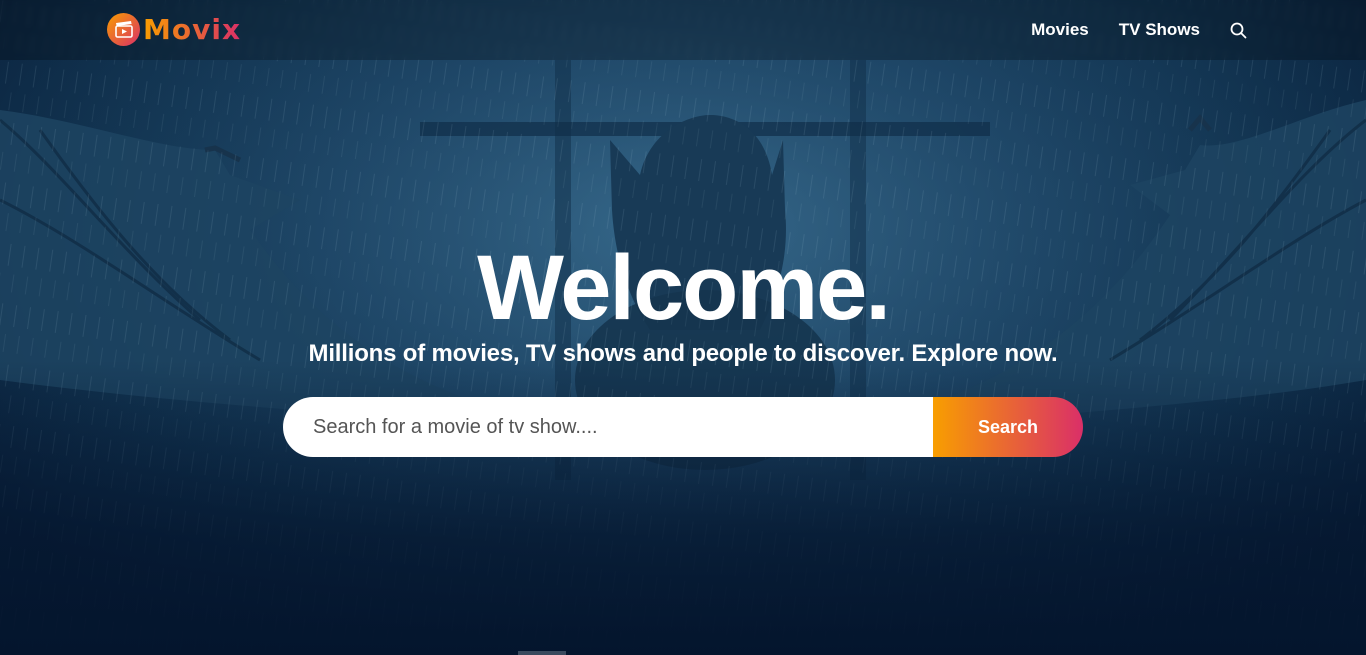 The width and height of the screenshot is (1366, 655). Describe the element at coordinates (608, 427) in the screenshot. I see `search-input` at that location.